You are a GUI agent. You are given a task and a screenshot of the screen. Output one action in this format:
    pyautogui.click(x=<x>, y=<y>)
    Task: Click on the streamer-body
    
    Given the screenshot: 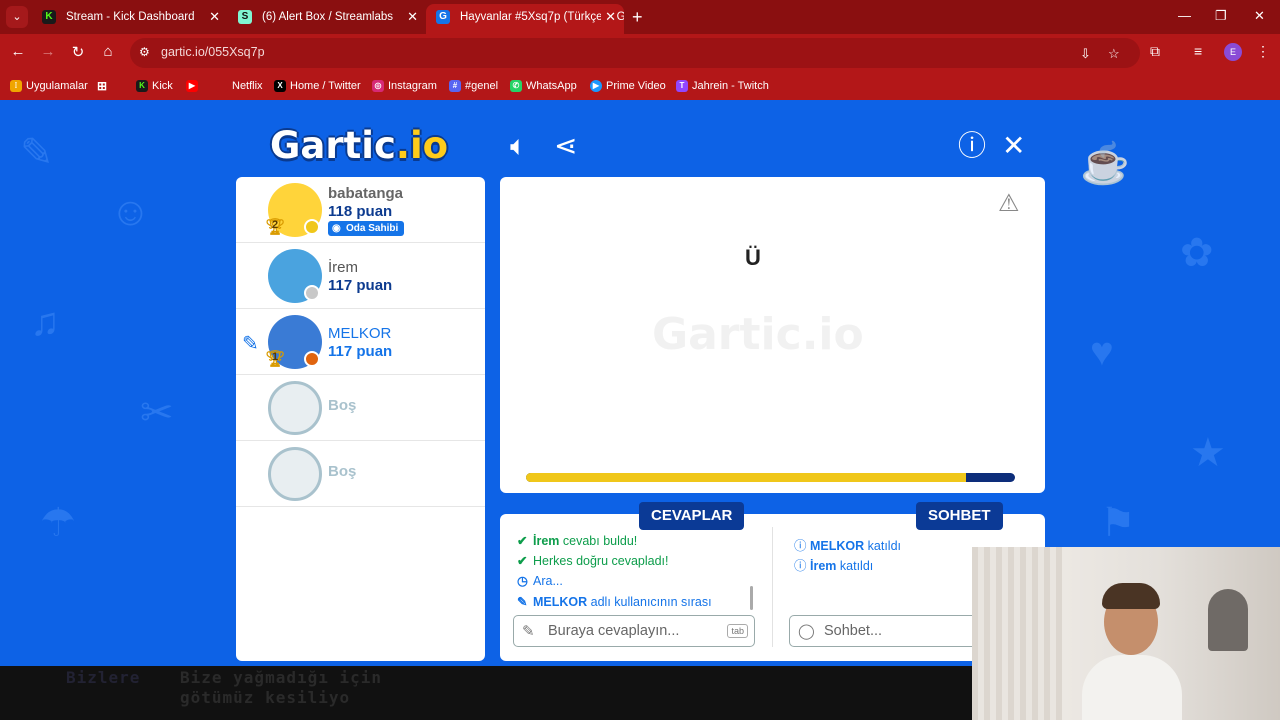 What is the action you would take?
    pyautogui.click(x=1132, y=687)
    